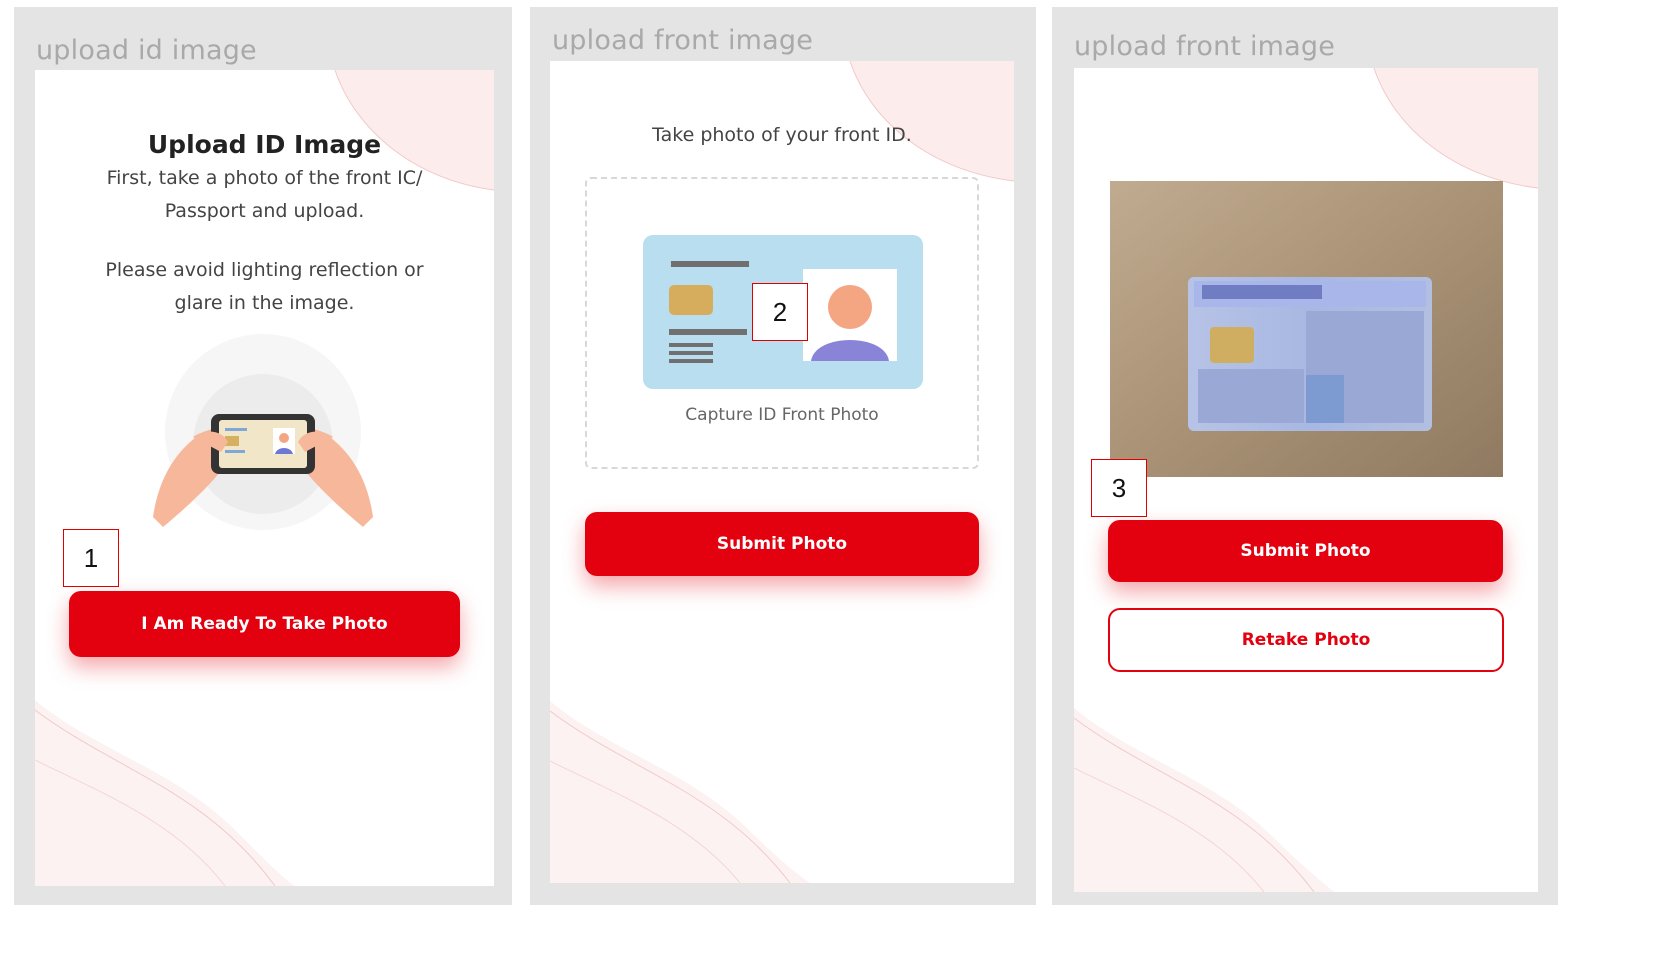  I want to click on captured-id-photo, so click(1306, 329).